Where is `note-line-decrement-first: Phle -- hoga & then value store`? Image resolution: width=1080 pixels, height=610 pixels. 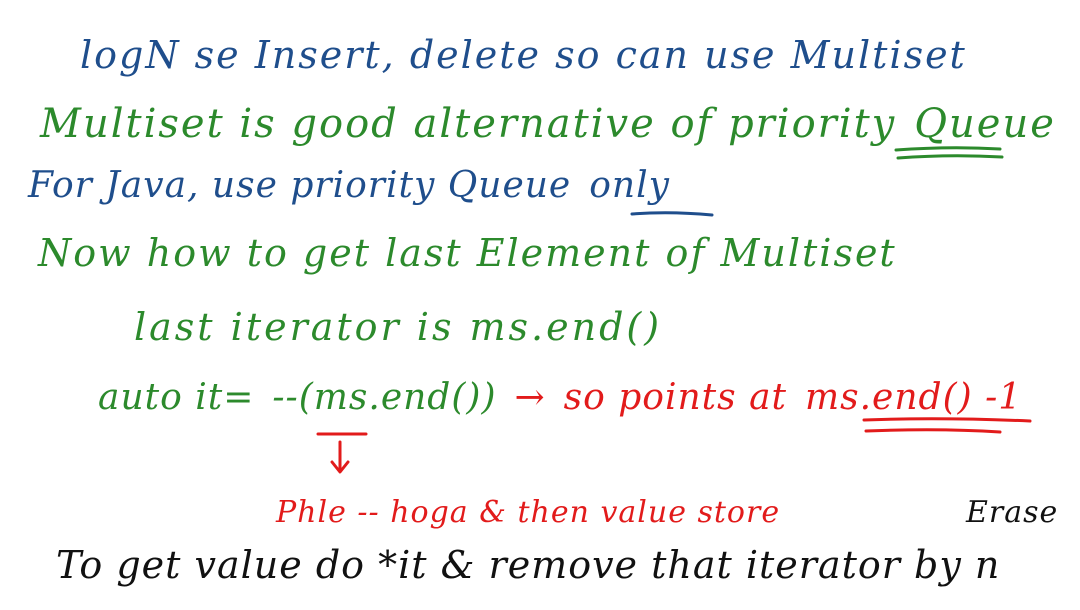
note-line-decrement-first: Phle -- hoga & then value store is located at coordinates (528, 513).